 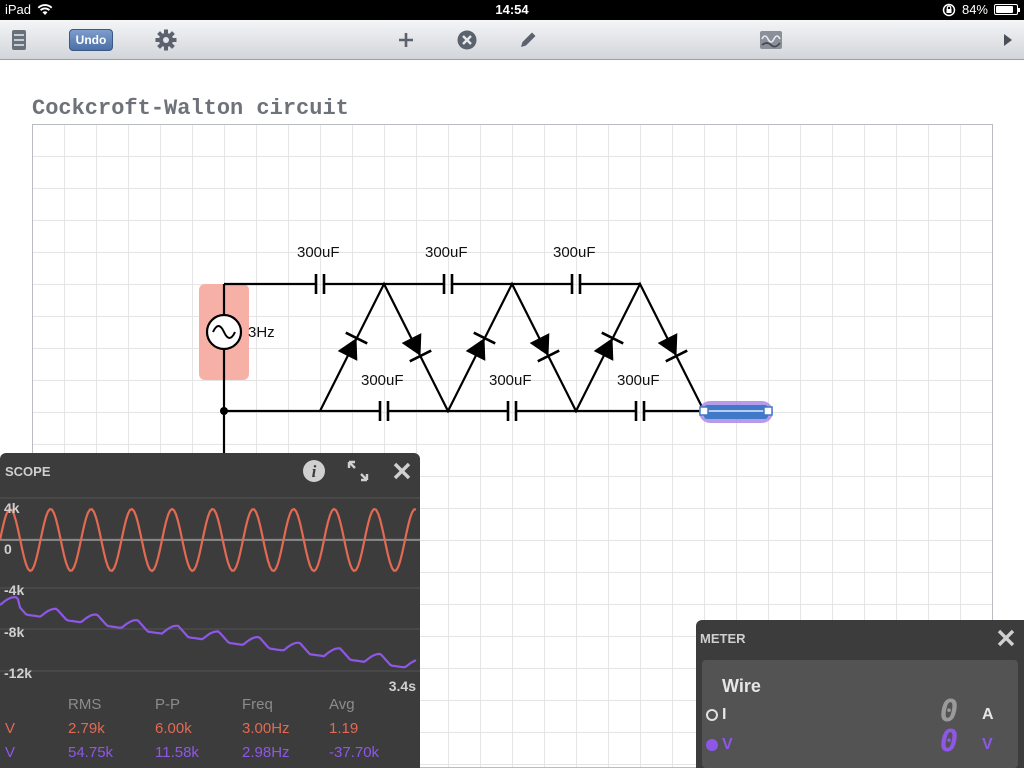 What do you see at coordinates (177, 752) in the screenshot?
I see `stat-pp: 11.58k` at bounding box center [177, 752].